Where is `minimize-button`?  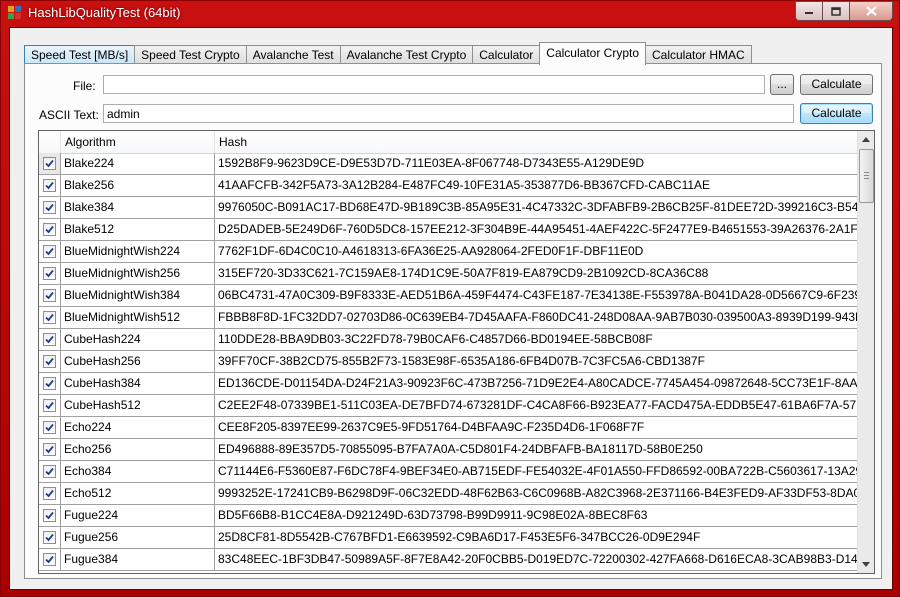 minimize-button is located at coordinates (808, 11).